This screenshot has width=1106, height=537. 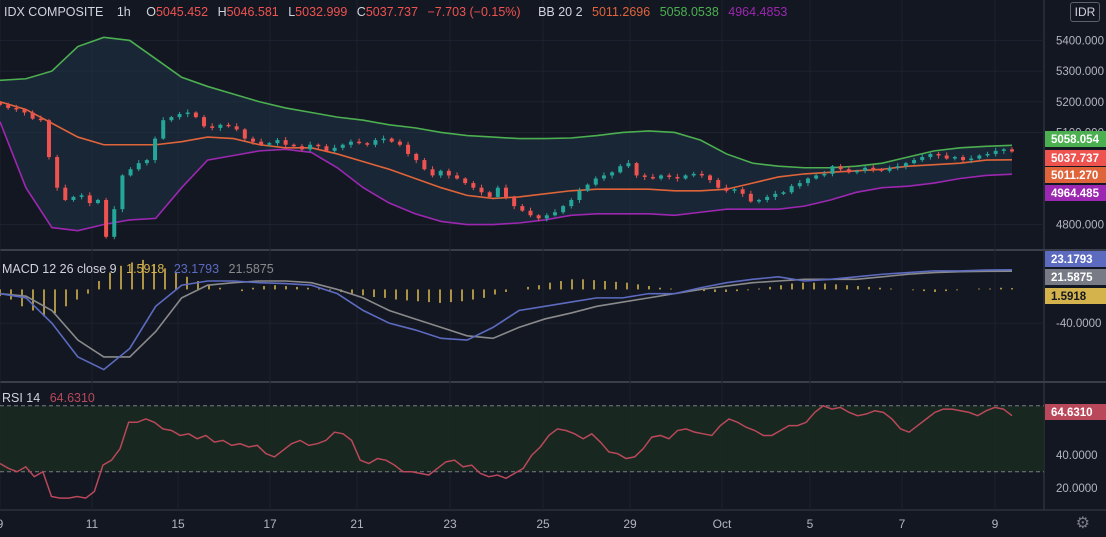 What do you see at coordinates (450, 524) in the screenshot?
I see `time-tick-label: 23` at bounding box center [450, 524].